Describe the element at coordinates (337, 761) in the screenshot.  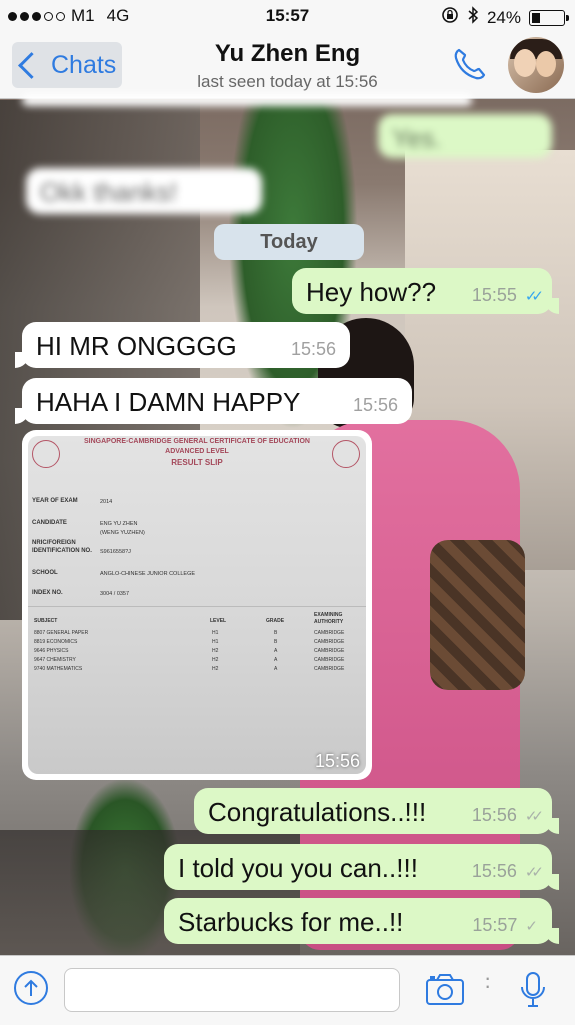
I see `image-timestamp: 15:56` at that location.